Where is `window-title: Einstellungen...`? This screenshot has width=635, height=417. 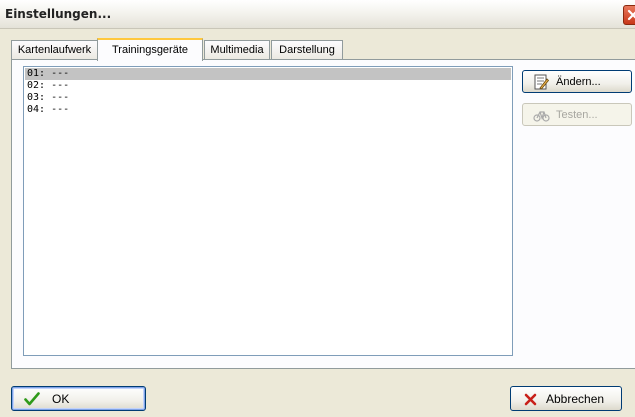 window-title: Einstellungen... is located at coordinates (58, 14).